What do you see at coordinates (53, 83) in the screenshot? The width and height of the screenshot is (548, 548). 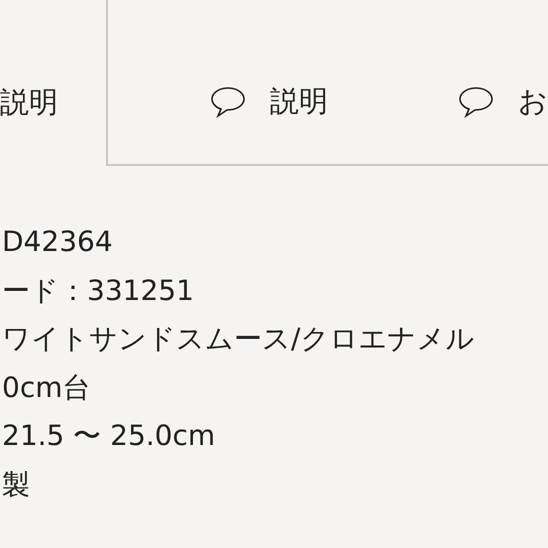 I see `tab: 説明` at bounding box center [53, 83].